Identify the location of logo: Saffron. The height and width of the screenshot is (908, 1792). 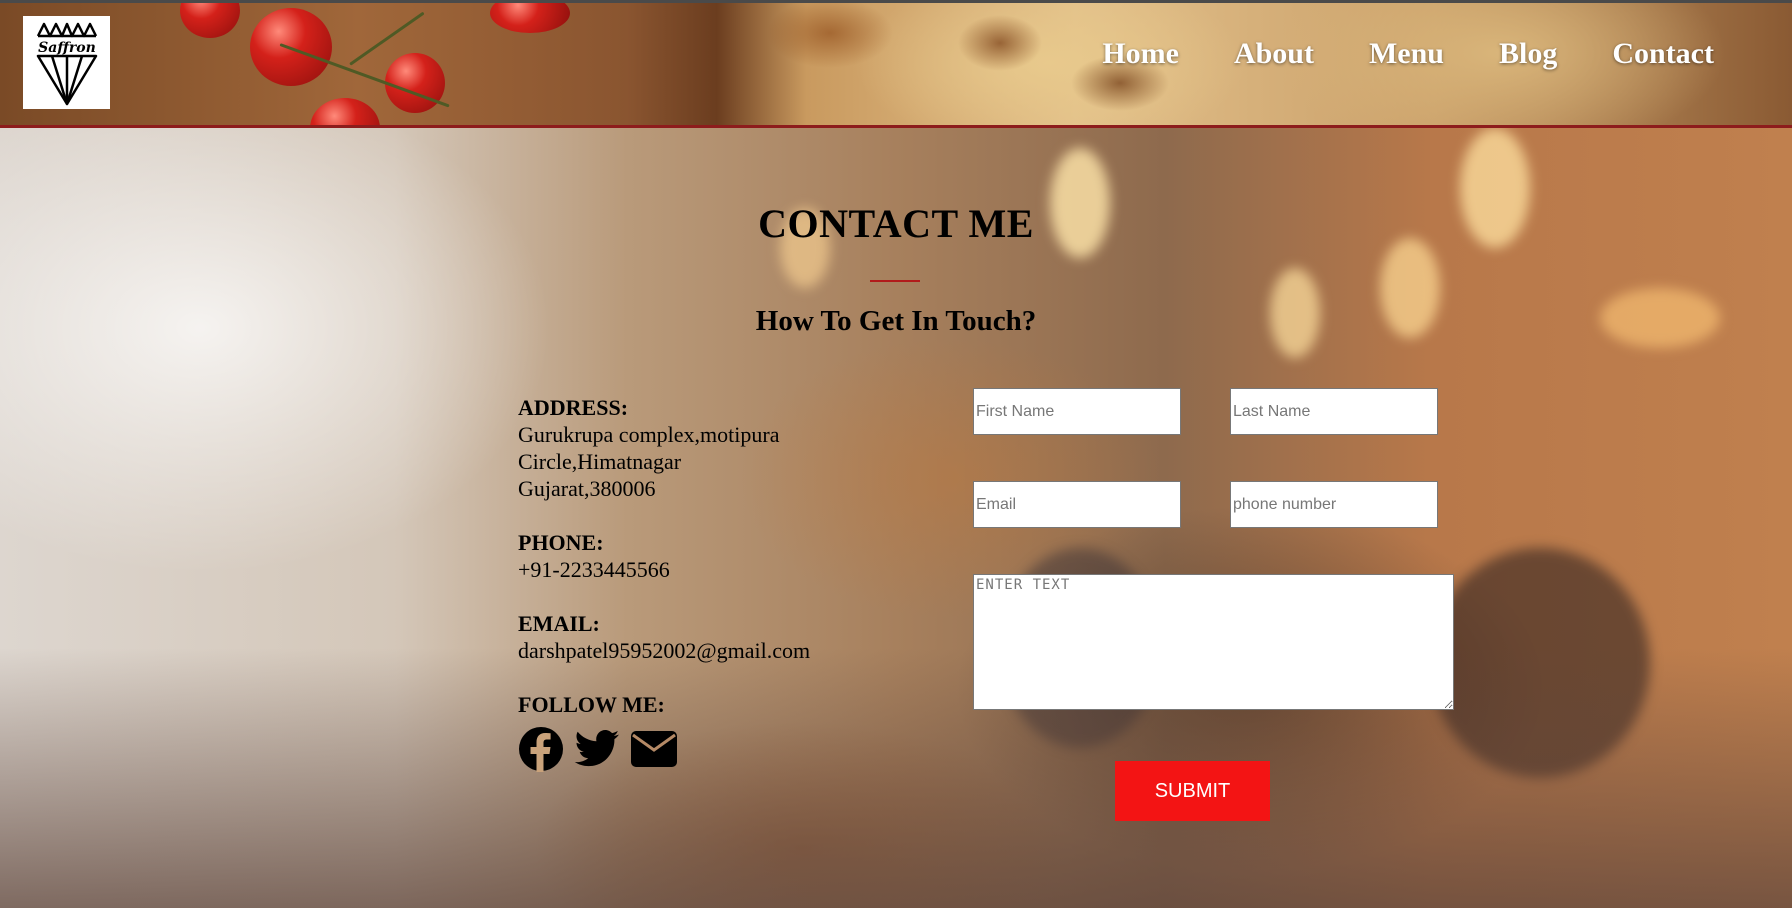
(66, 62).